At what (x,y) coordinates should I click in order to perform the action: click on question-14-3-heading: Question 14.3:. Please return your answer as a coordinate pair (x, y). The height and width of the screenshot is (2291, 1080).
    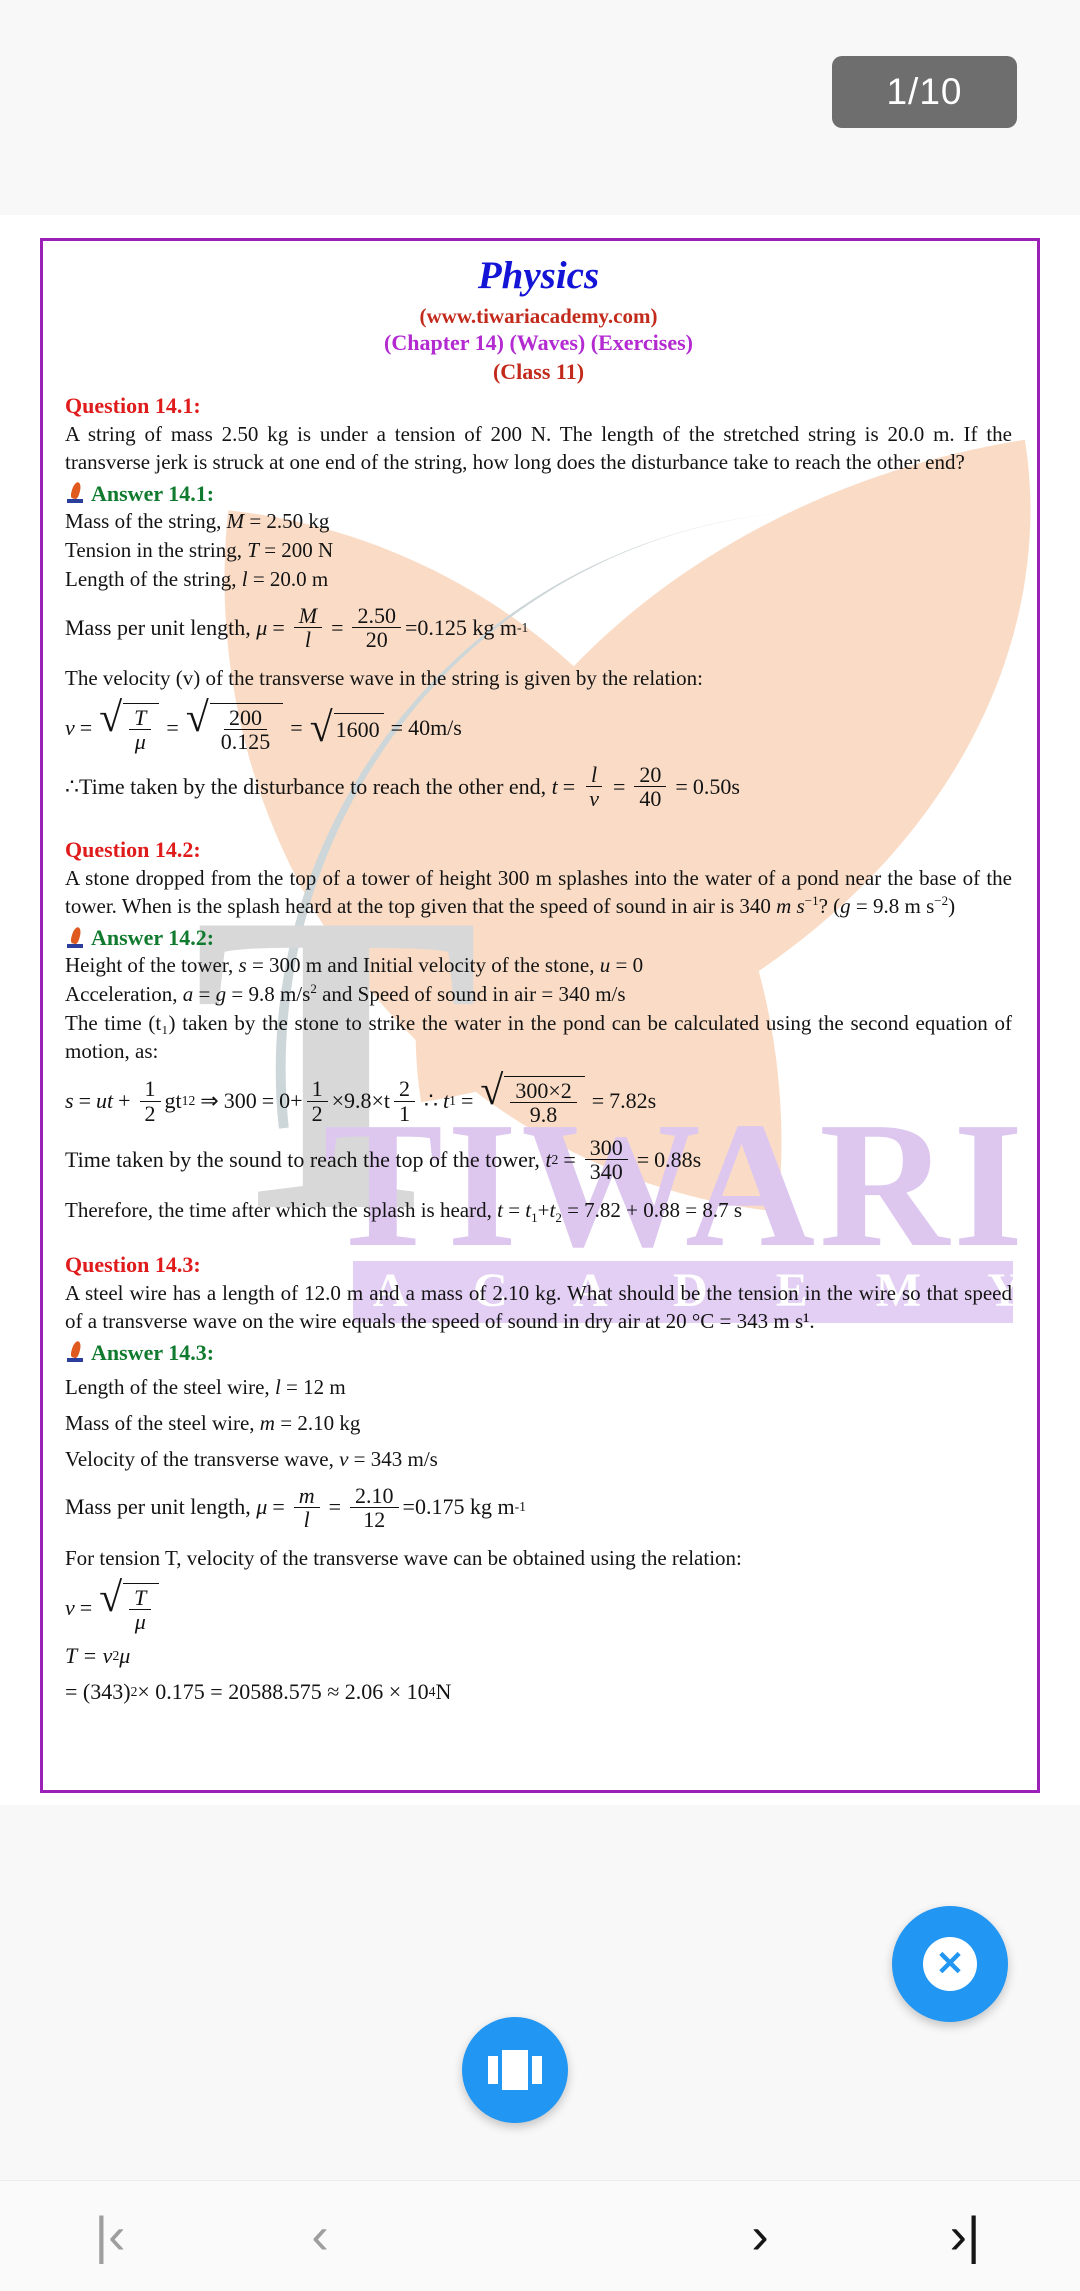
    Looking at the image, I should click on (133, 1265).